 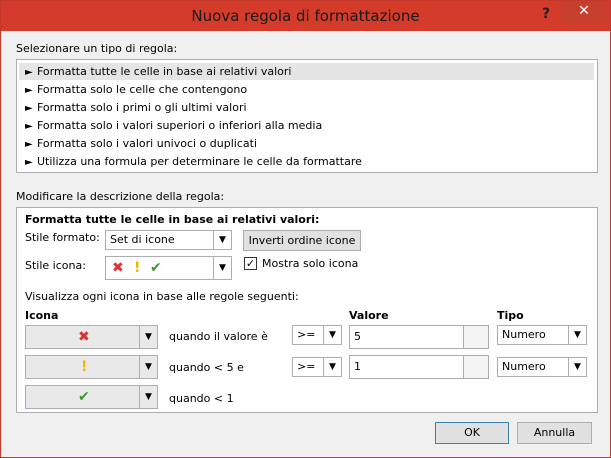 I want to click on column-header-value: Valore, so click(x=369, y=315).